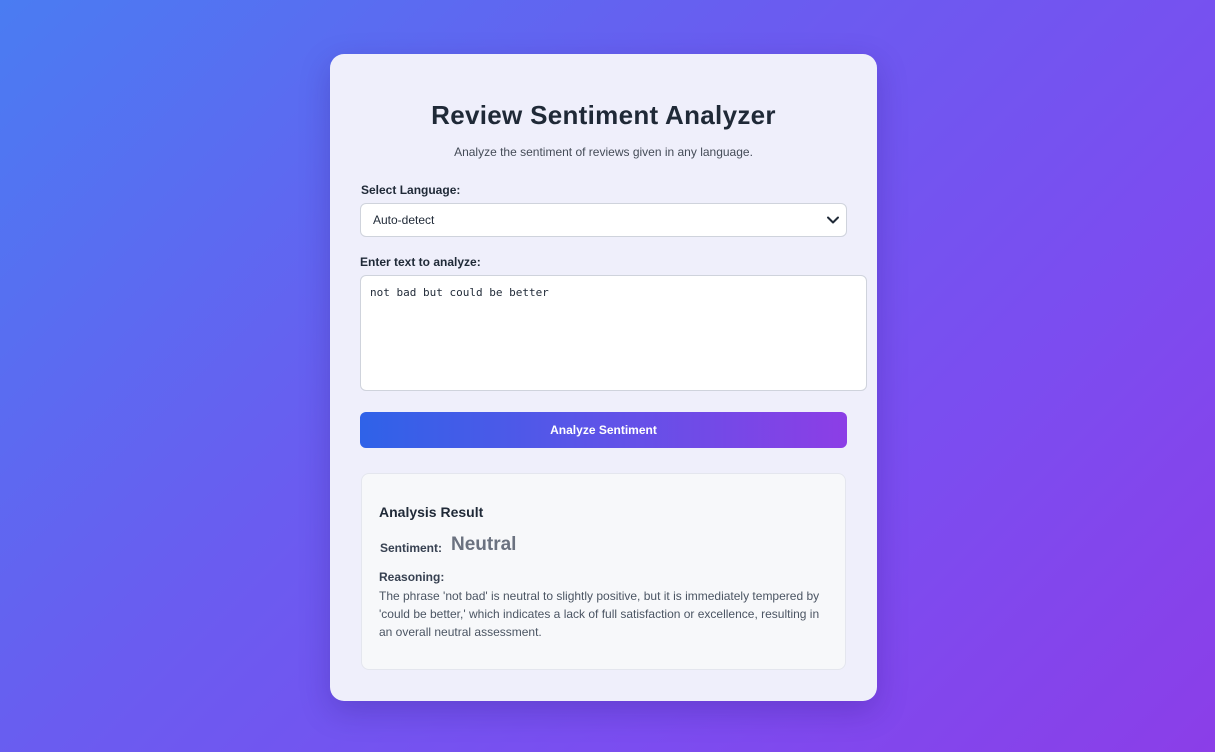 This screenshot has width=1215, height=752. I want to click on reasoning-label: Reasoning:, so click(412, 577).